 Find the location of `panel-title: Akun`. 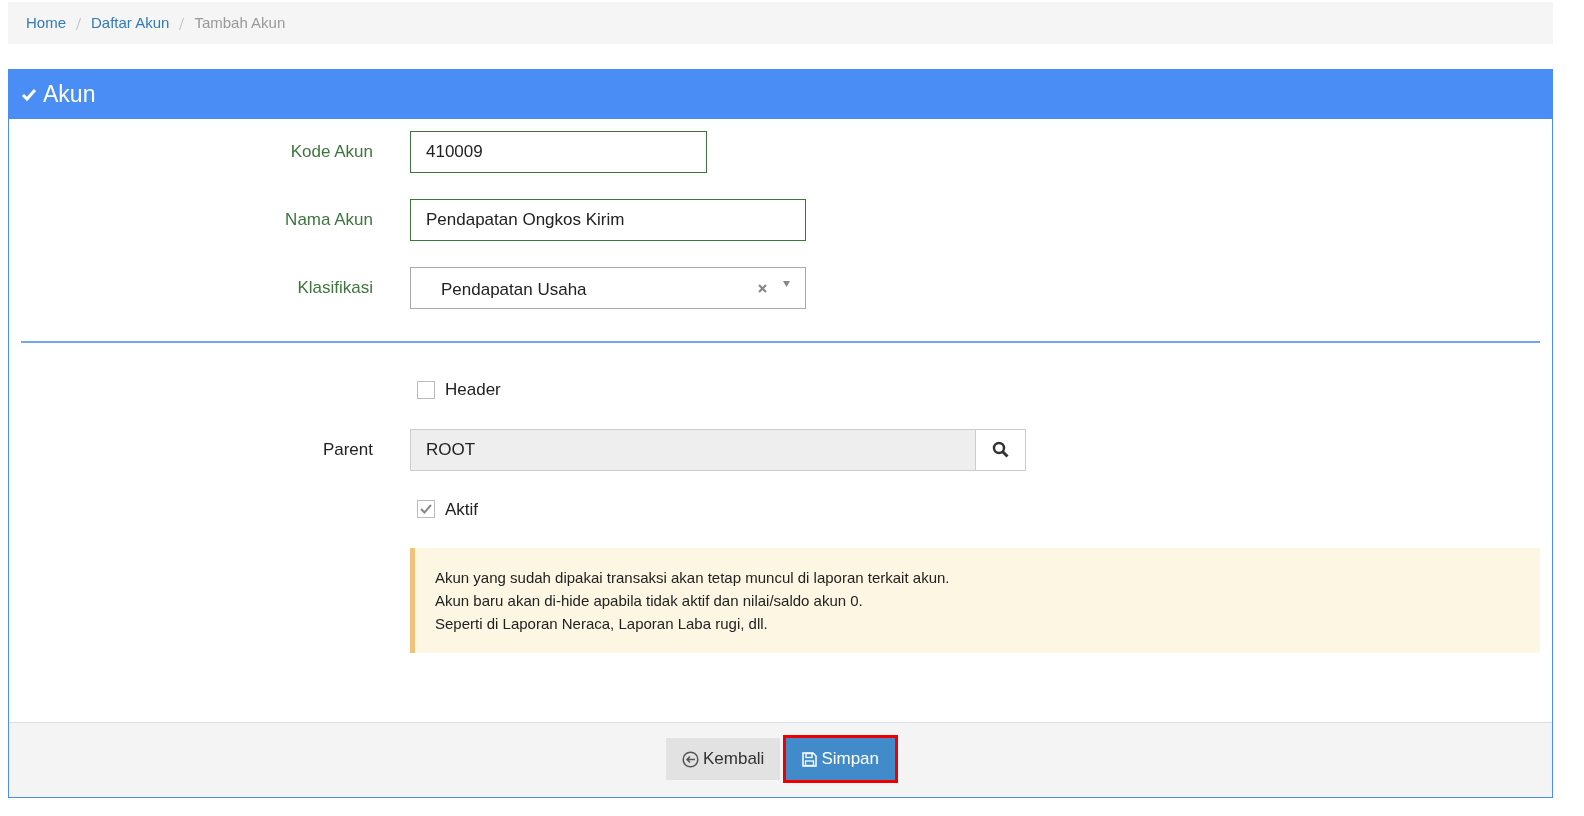

panel-title: Akun is located at coordinates (69, 95).